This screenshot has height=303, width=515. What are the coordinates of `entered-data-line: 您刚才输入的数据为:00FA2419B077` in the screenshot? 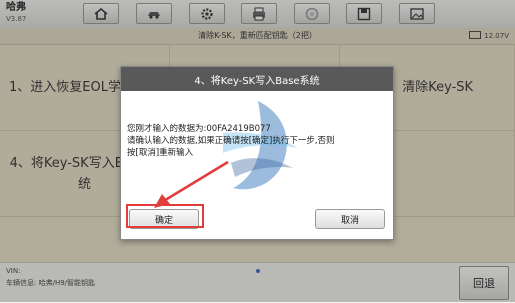 It's located at (199, 129).